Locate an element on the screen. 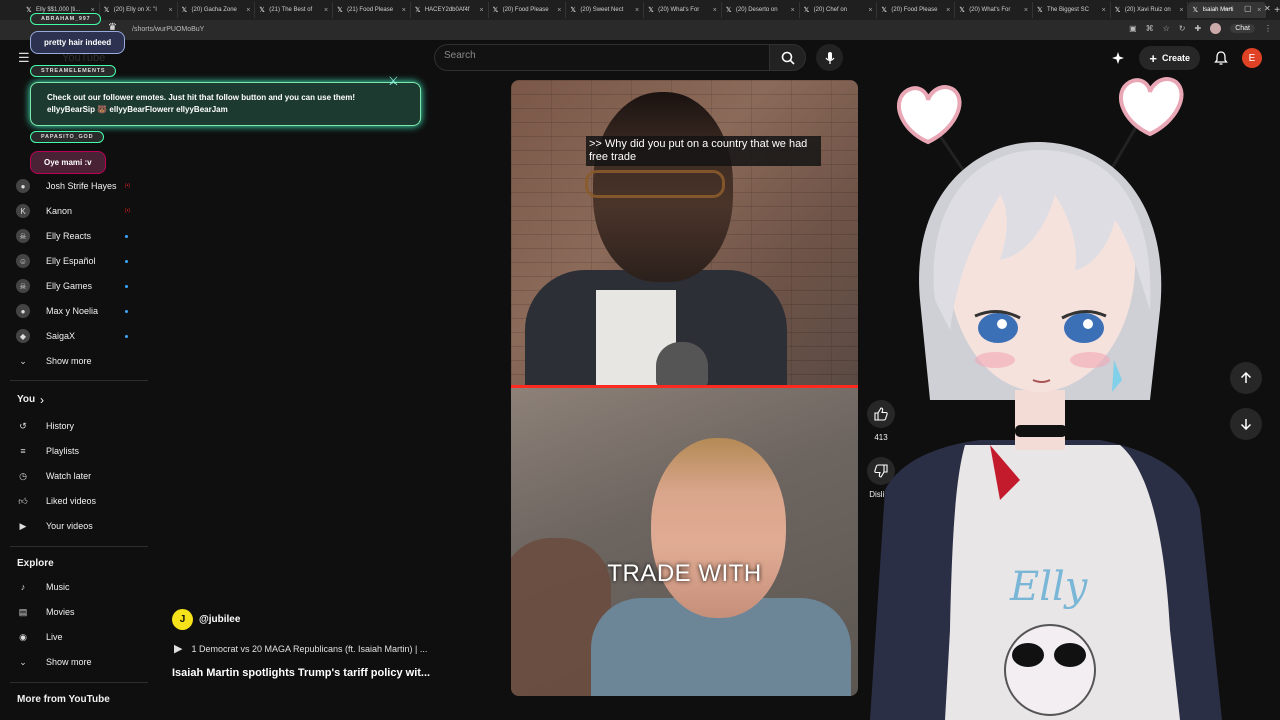  chat-username-badge: STREAMELEMENTS is located at coordinates (73, 71).